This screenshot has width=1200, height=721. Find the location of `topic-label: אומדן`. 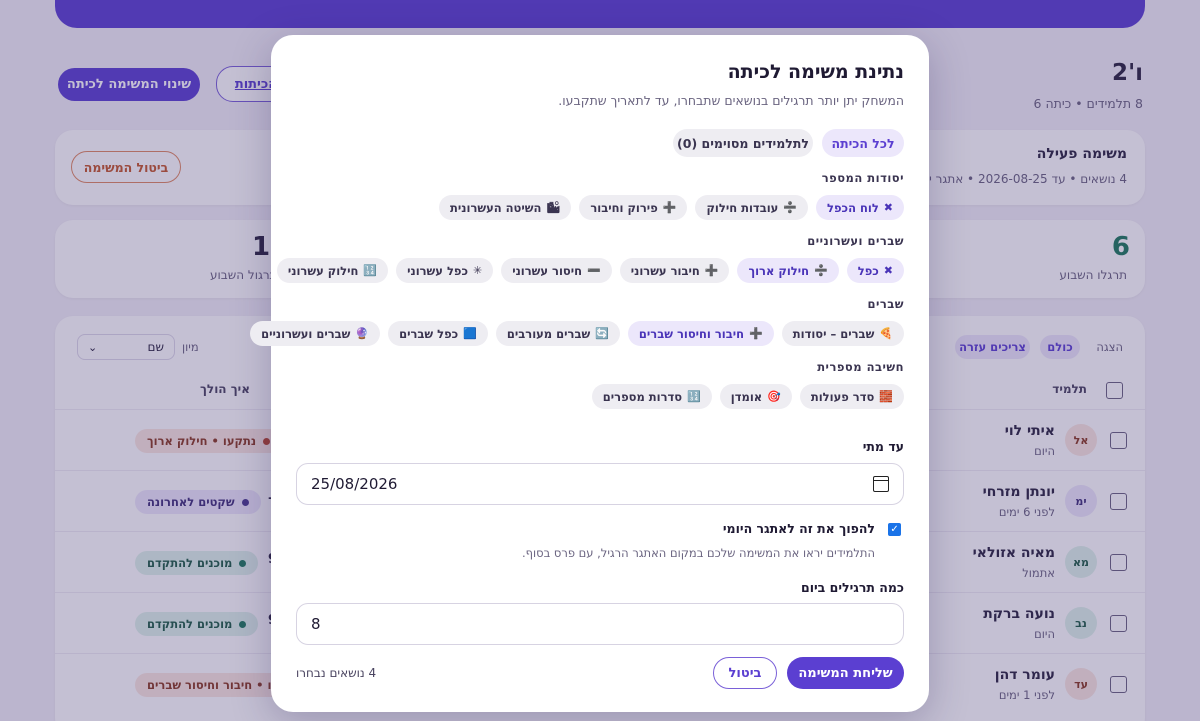

topic-label: אומדן is located at coordinates (746, 396).